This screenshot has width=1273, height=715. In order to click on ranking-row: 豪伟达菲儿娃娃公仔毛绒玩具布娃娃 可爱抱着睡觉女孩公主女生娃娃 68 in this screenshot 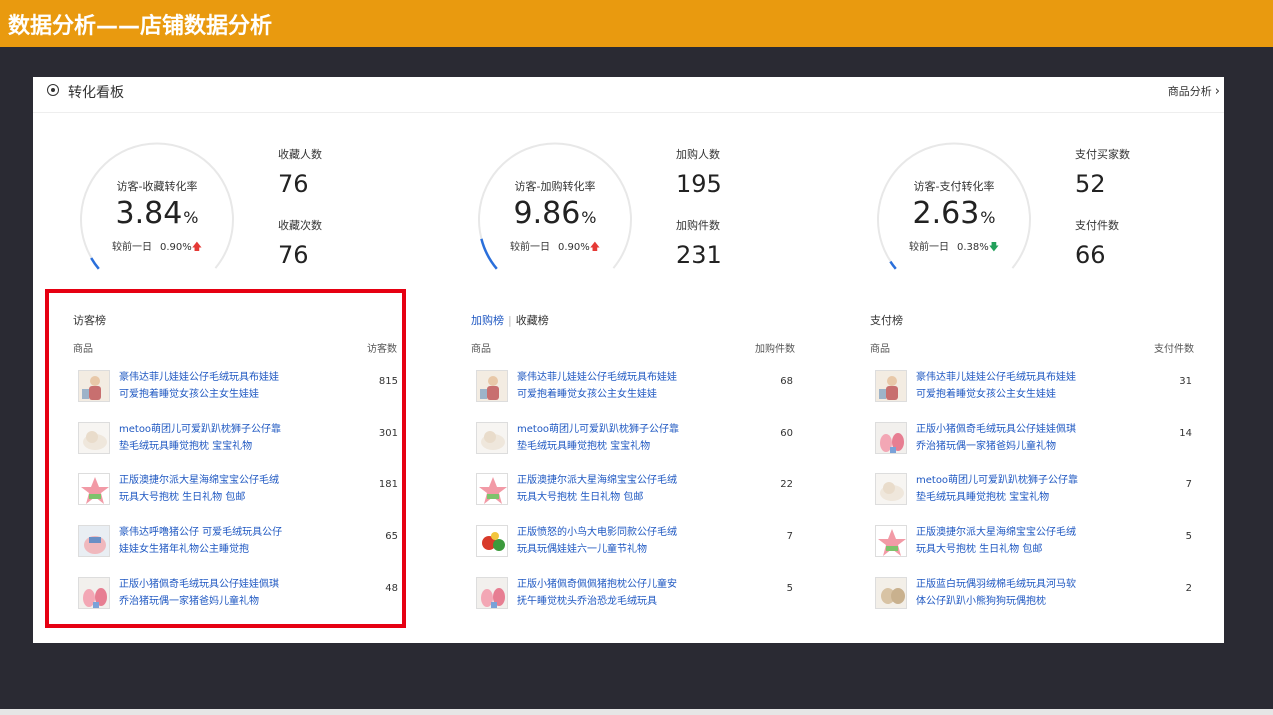, I will do `click(636, 384)`.